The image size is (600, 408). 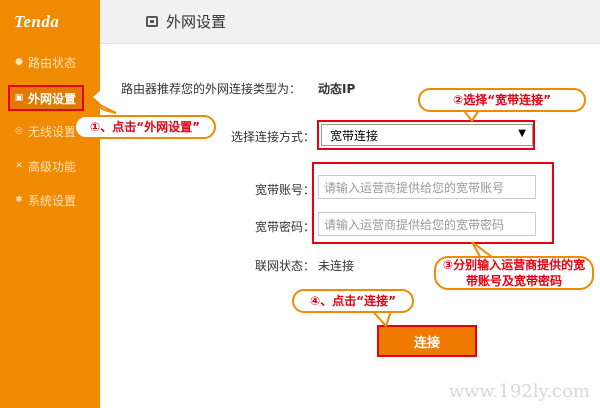 I want to click on callout-step3: ③分别输入运营商提供的宽 带账号及宽带密码, so click(x=514, y=273).